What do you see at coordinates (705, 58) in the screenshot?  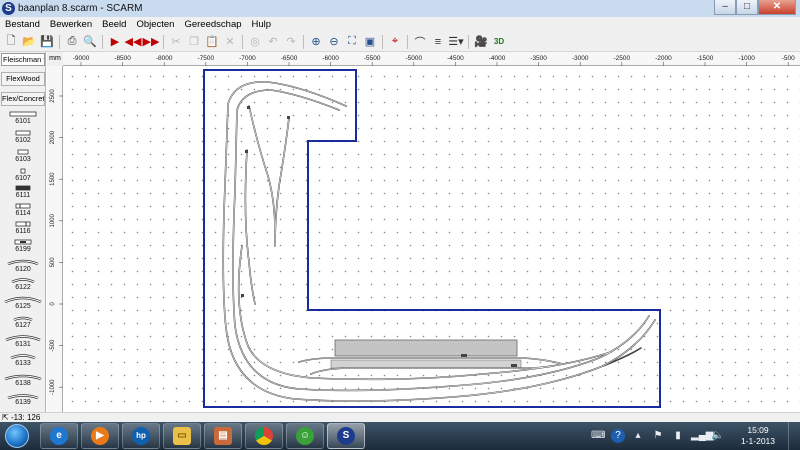 I see `ruler-x-label: -1500` at bounding box center [705, 58].